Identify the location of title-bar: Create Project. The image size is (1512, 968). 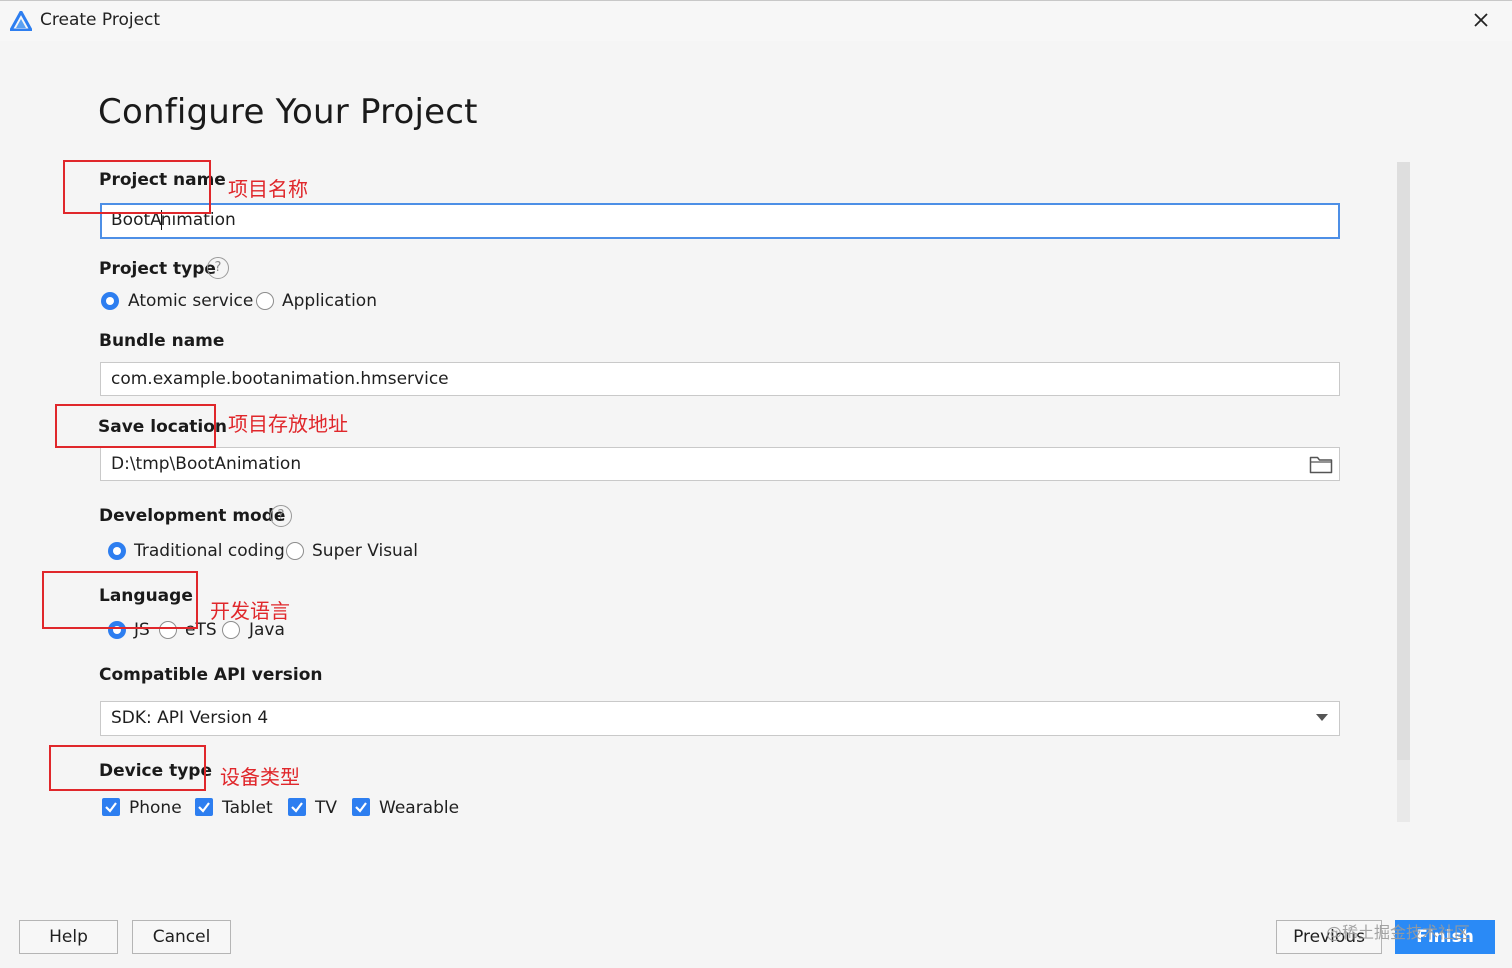
(756, 20).